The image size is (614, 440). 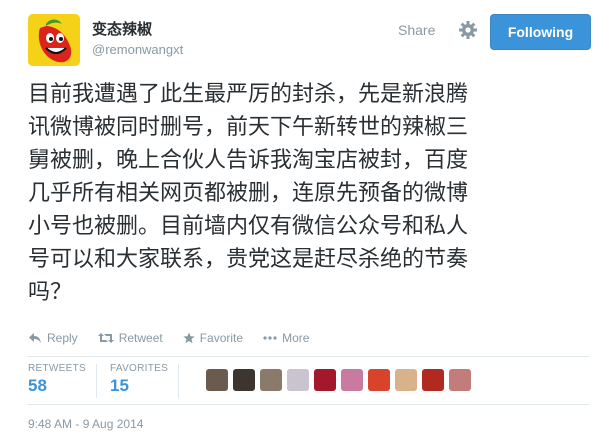 I want to click on user-handle: @remonwangxt, so click(x=137, y=49).